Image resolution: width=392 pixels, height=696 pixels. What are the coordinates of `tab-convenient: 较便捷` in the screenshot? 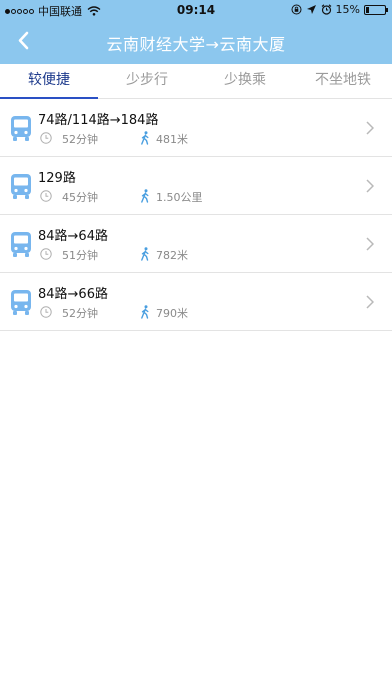 It's located at (49, 81).